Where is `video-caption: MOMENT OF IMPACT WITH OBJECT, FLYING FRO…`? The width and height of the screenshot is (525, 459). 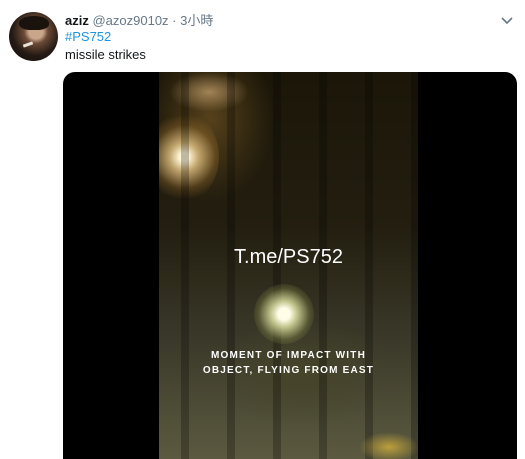 video-caption: MOMENT OF IMPACT WITH OBJECT, FLYING FRO… is located at coordinates (288, 363).